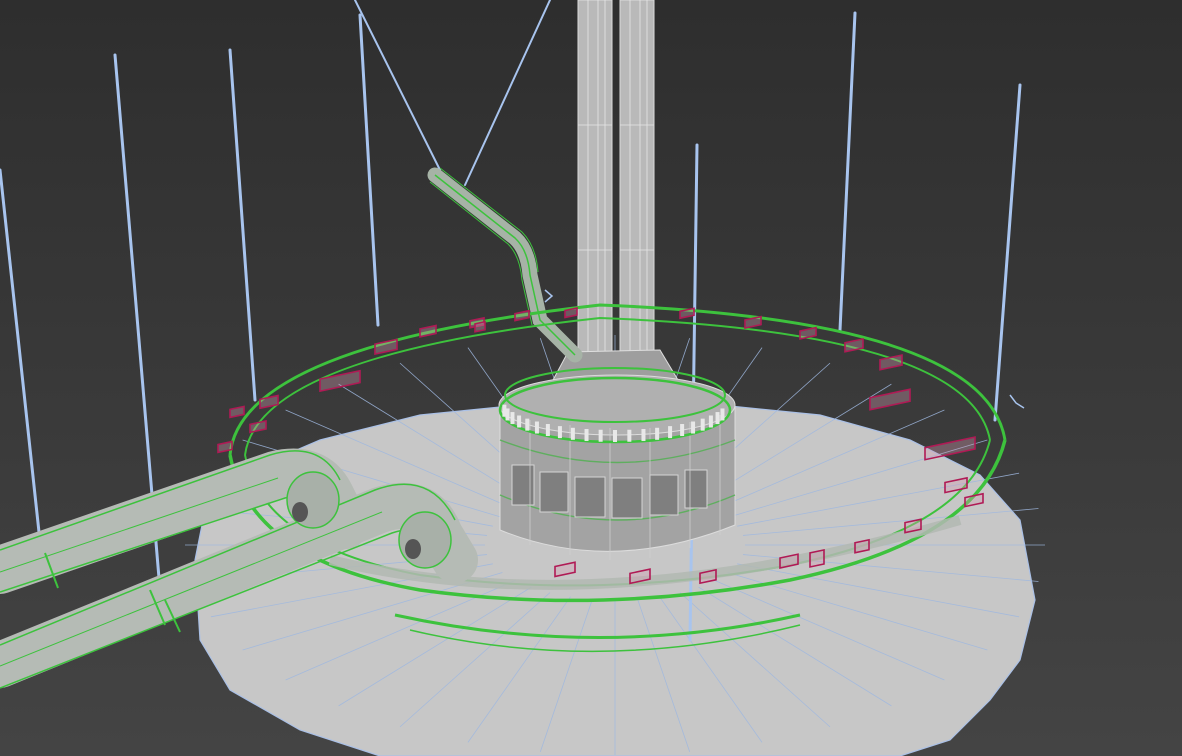 The height and width of the screenshot is (756, 1182). What do you see at coordinates (595, 178) in the screenshot?
I see `chimney-left` at bounding box center [595, 178].